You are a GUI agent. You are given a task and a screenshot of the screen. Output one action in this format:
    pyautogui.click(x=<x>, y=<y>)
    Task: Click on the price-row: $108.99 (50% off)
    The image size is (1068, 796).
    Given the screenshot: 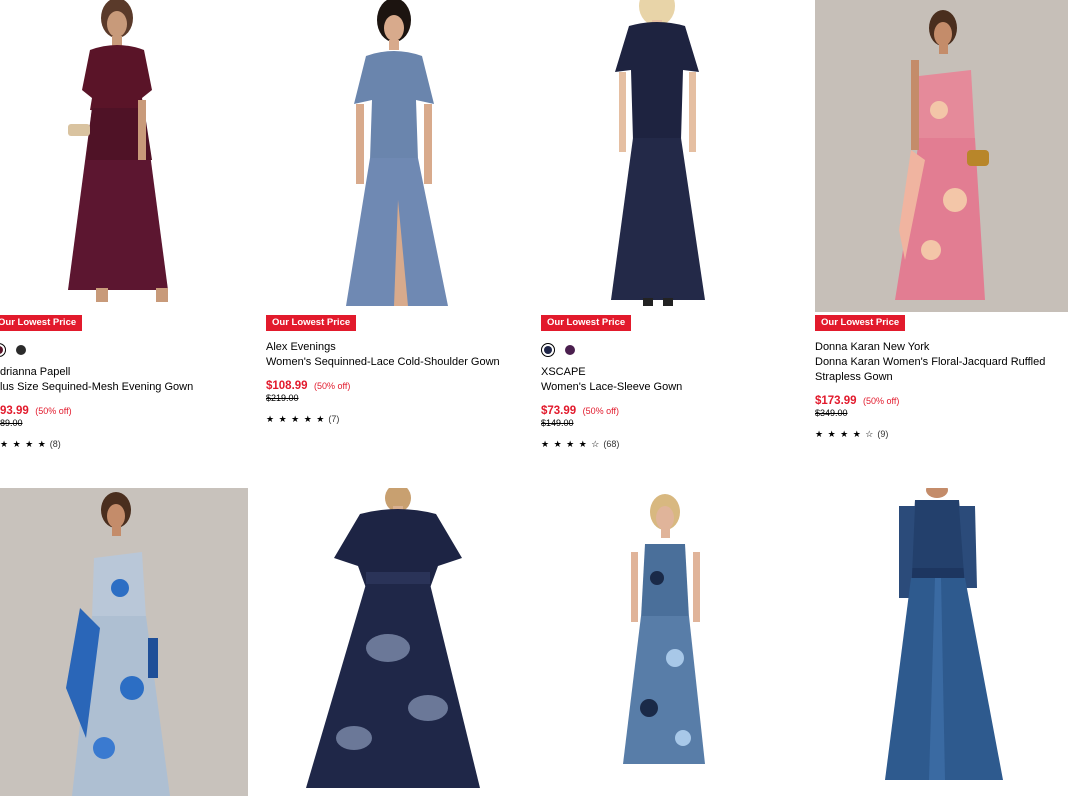 What is the action you would take?
    pyautogui.click(x=308, y=385)
    